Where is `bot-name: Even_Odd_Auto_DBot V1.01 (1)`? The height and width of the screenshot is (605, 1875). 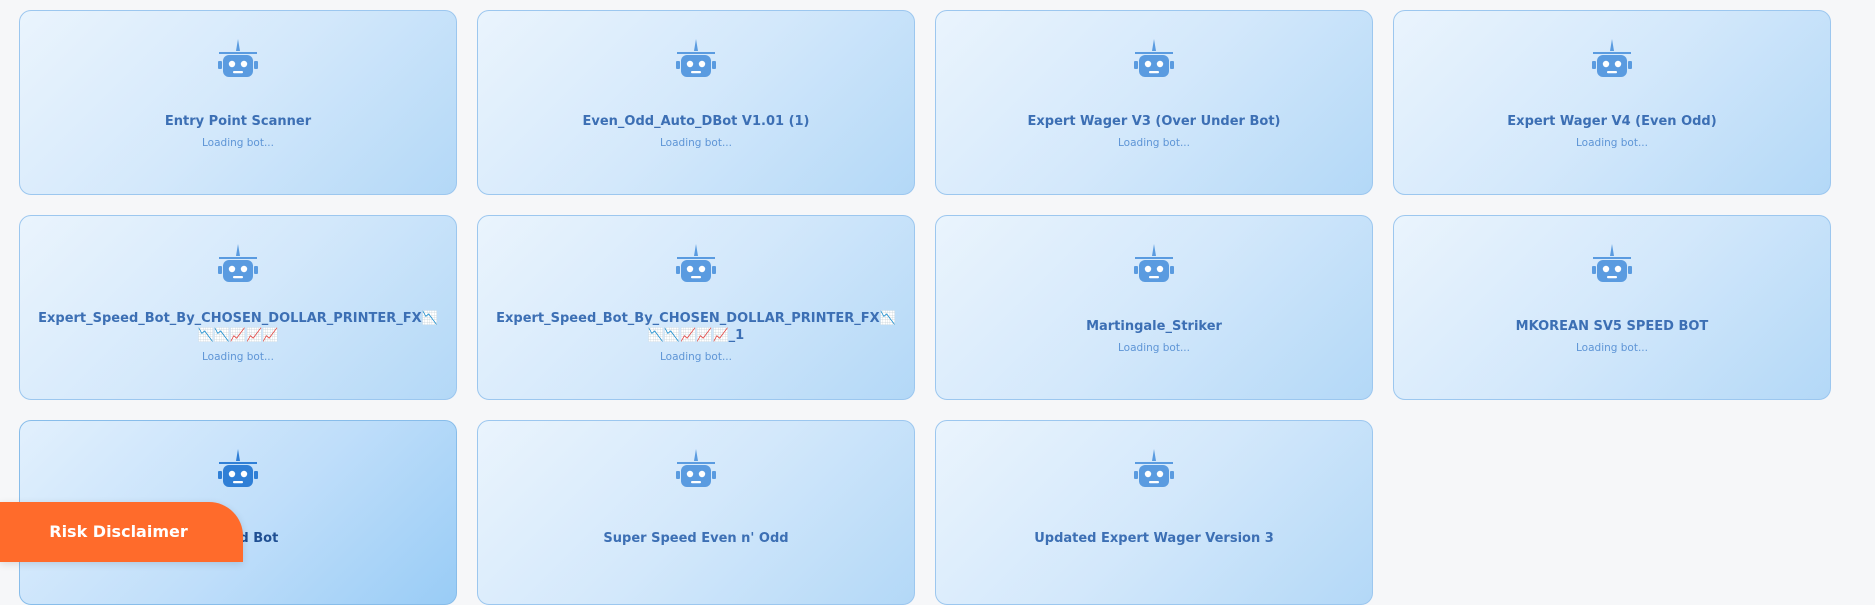 bot-name: Even_Odd_Auto_DBot V1.01 (1) is located at coordinates (696, 121).